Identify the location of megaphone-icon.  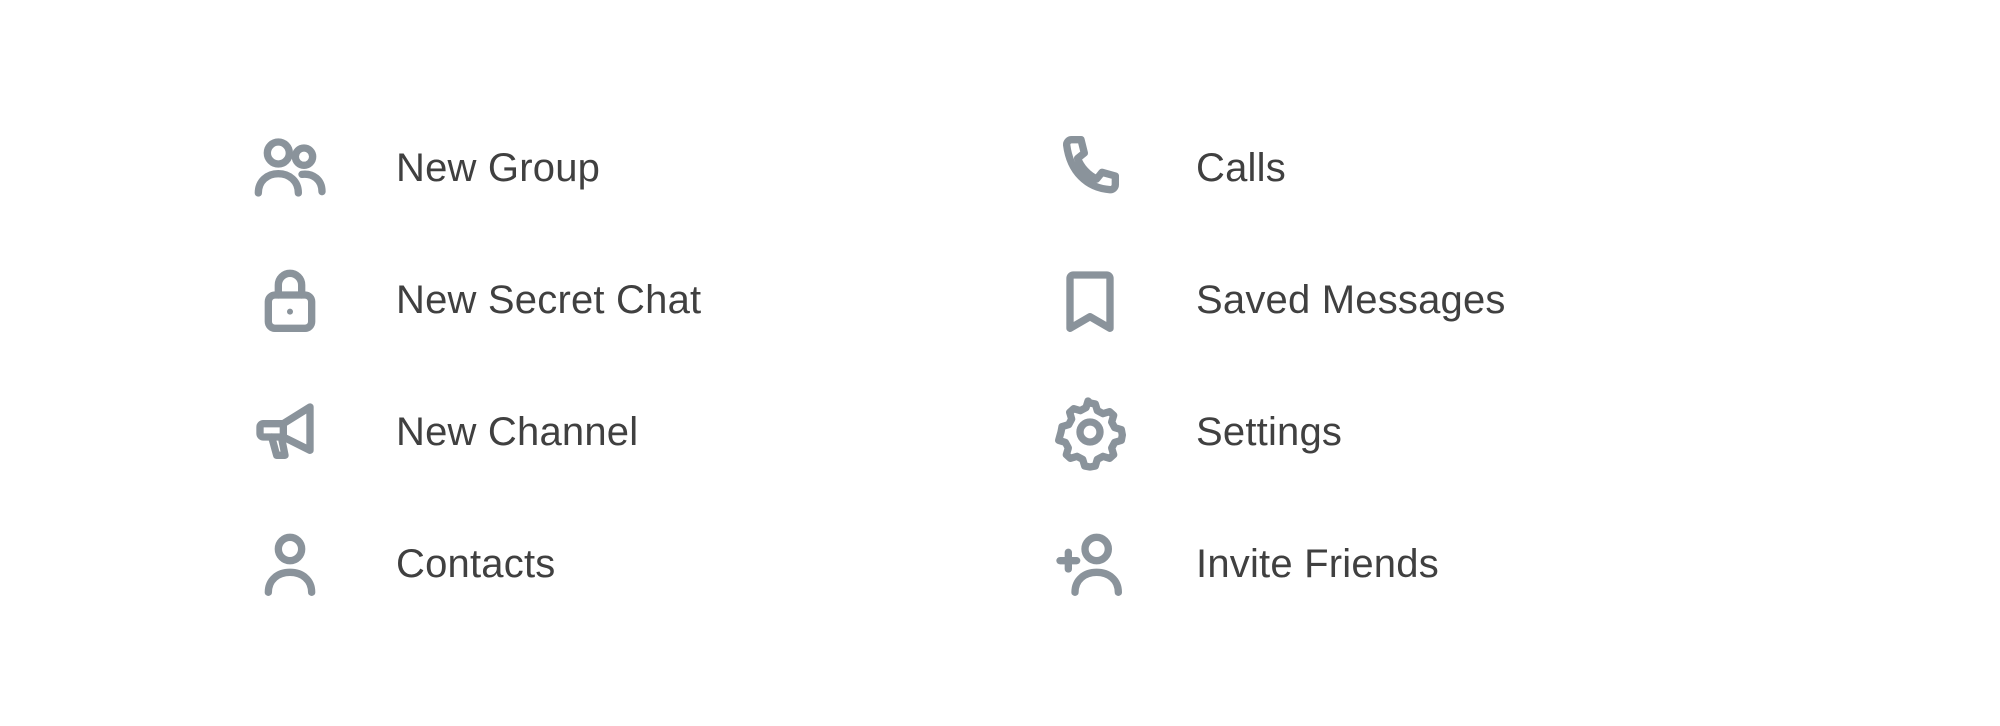
(290, 432).